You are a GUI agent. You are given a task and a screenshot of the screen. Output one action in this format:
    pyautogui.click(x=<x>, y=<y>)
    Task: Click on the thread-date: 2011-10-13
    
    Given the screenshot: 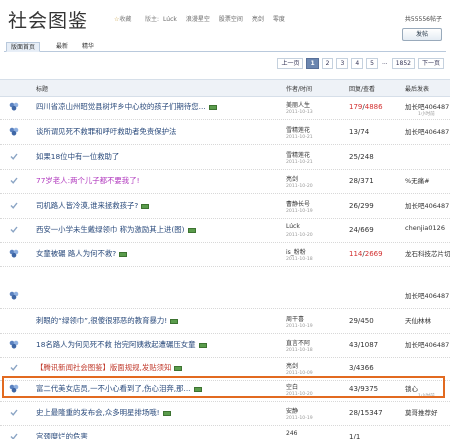 What is the action you would take?
    pyautogui.click(x=299, y=112)
    